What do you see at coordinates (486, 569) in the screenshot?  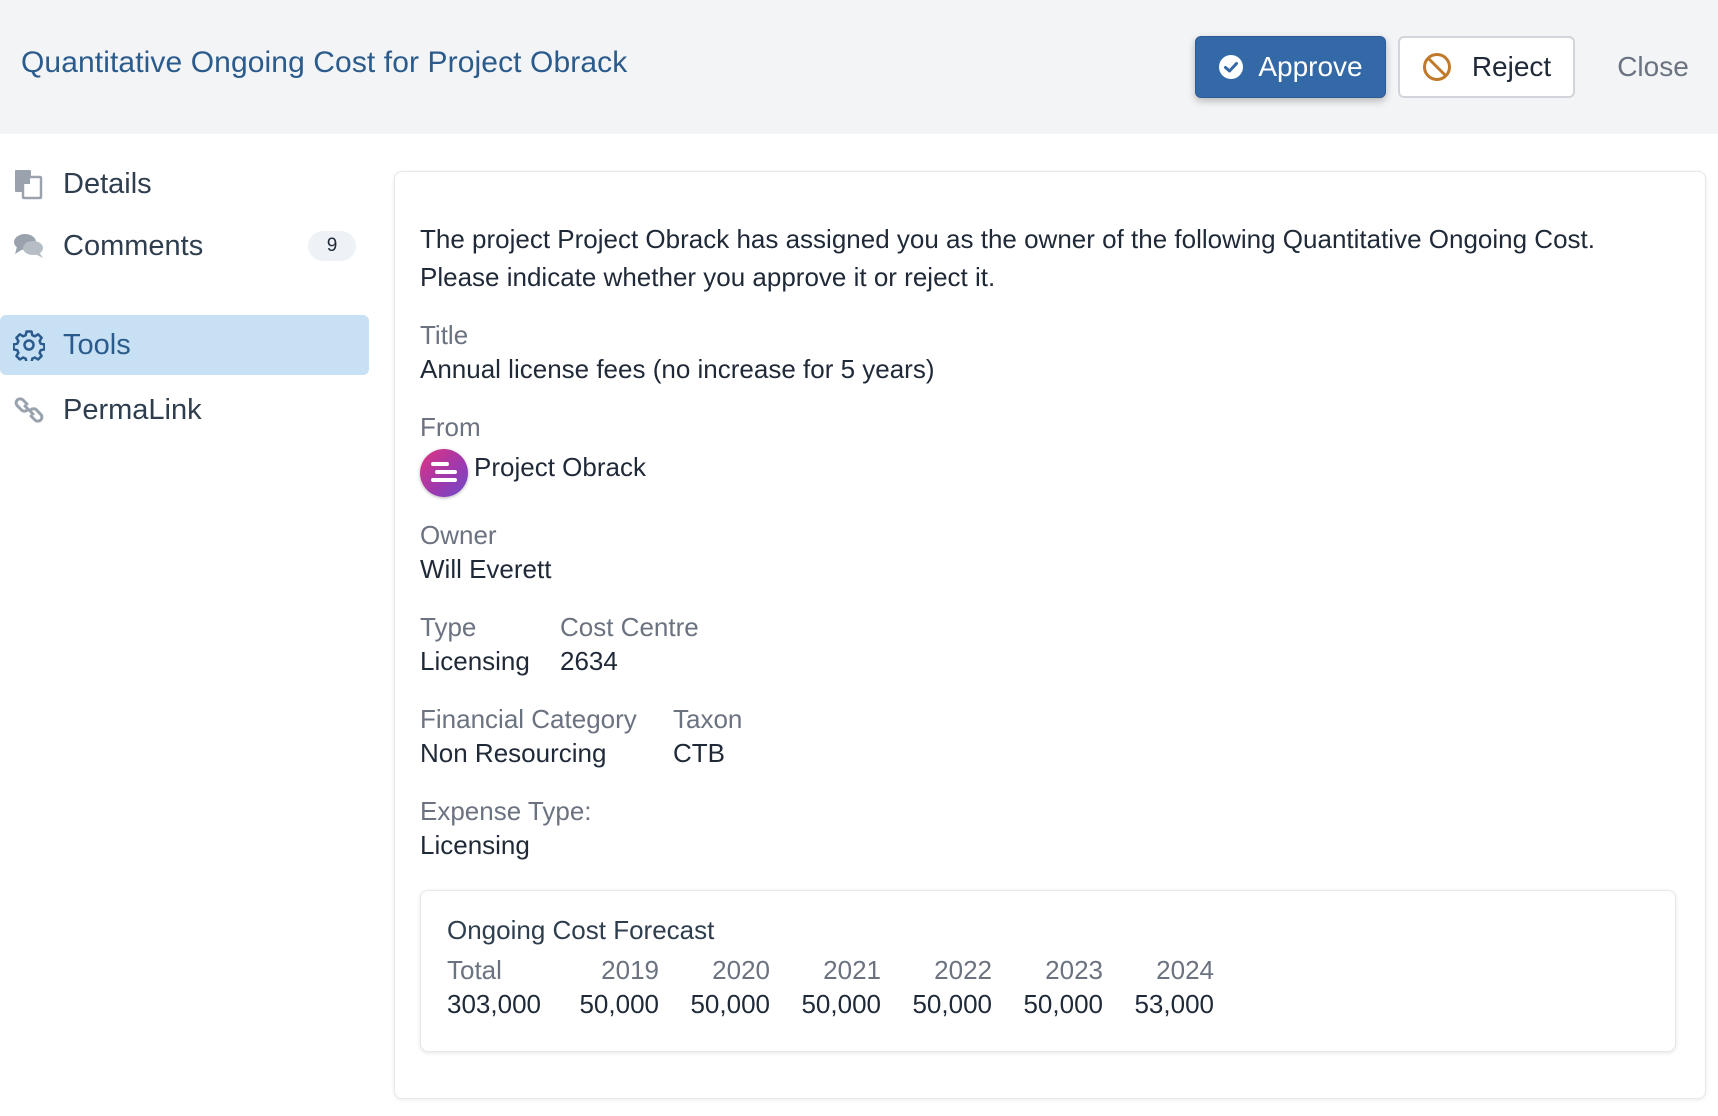 I see `owner-value: Will Everett` at bounding box center [486, 569].